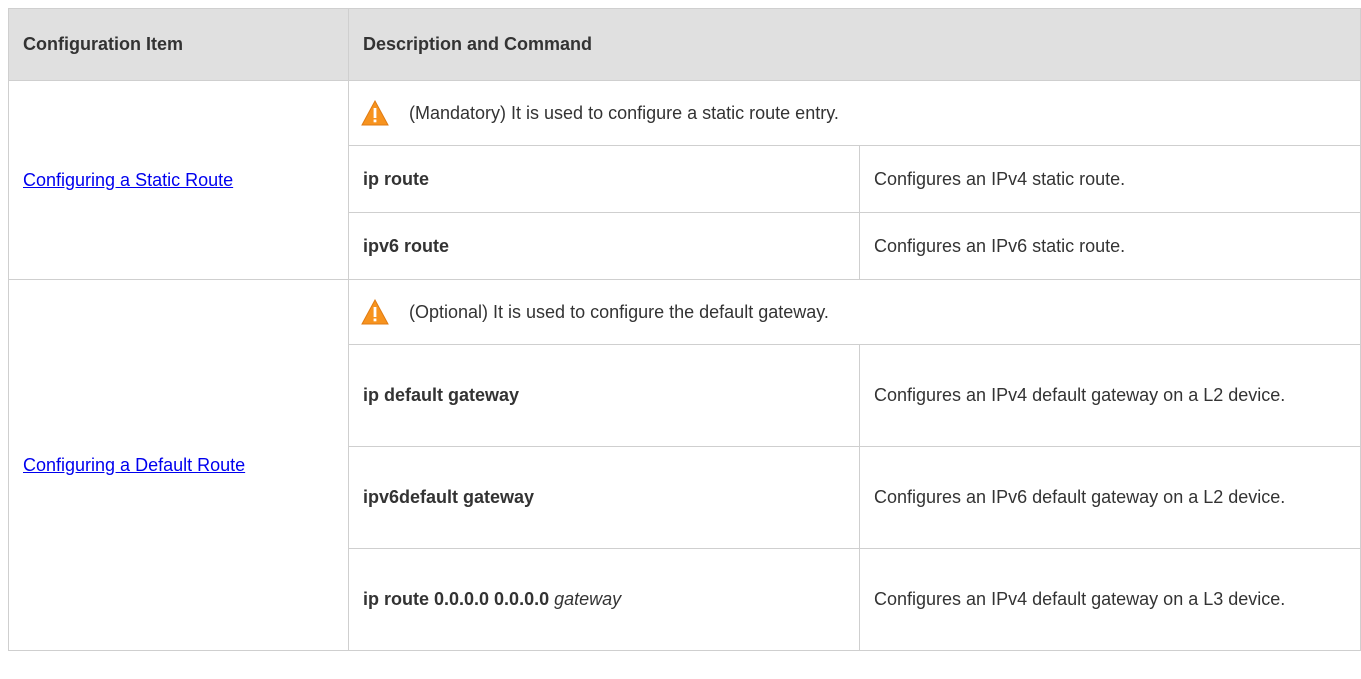 The height and width of the screenshot is (679, 1361). Describe the element at coordinates (1110, 179) in the screenshot. I see `description-cell: Configures an IPv4 static route.` at that location.